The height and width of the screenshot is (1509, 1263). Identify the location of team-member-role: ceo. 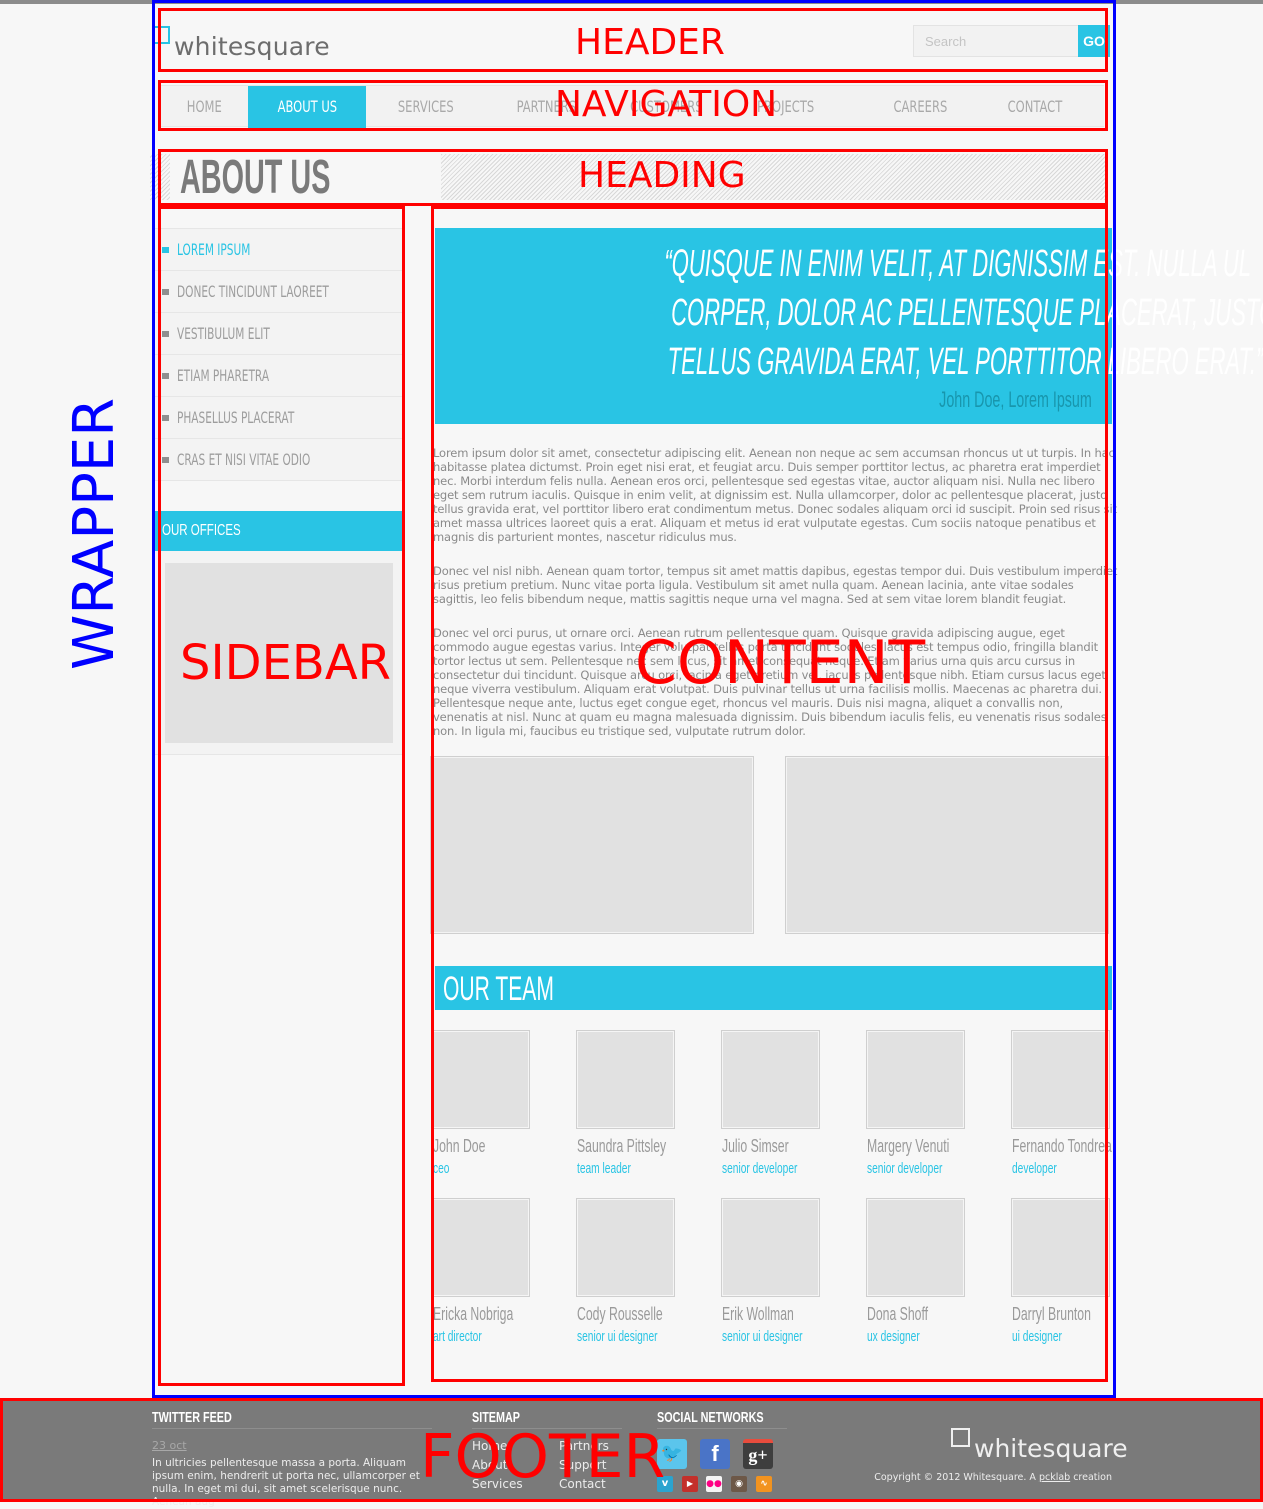
(441, 1168).